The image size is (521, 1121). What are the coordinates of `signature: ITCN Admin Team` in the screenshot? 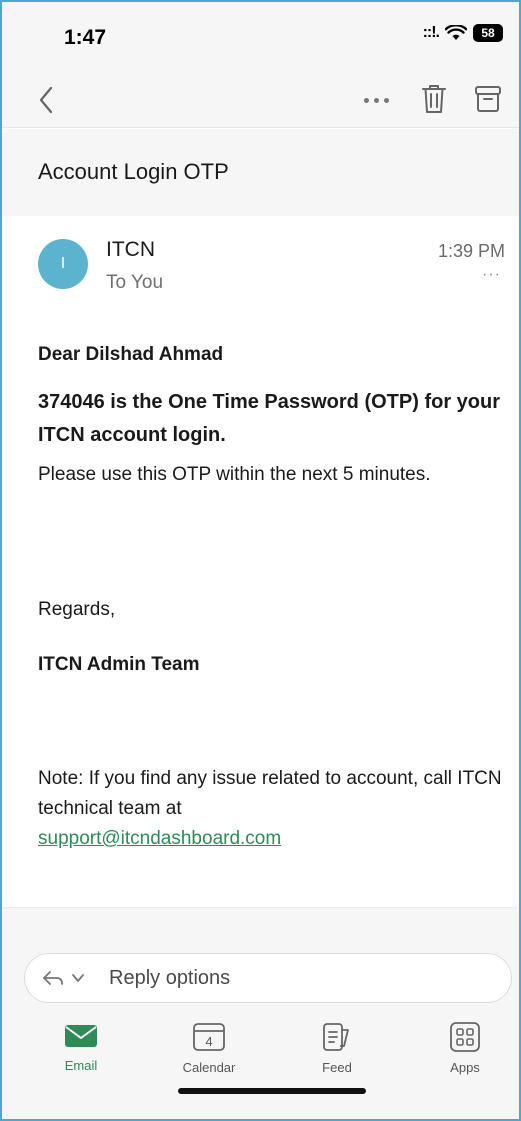 It's located at (119, 664).